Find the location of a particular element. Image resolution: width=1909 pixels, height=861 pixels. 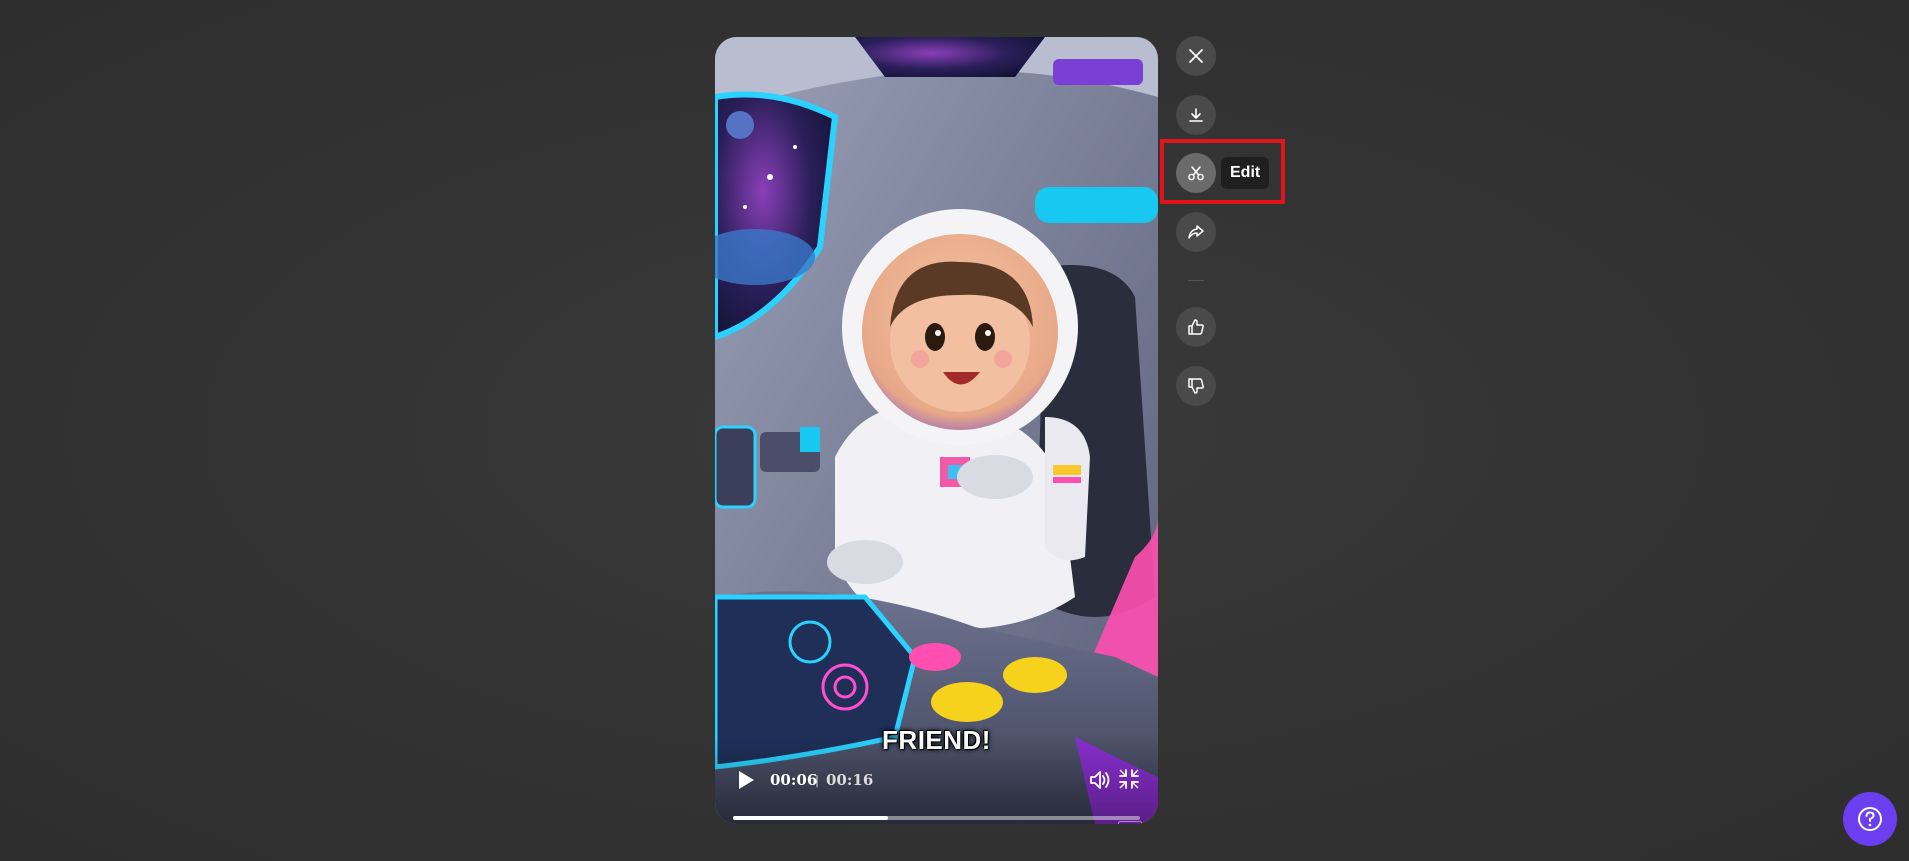

exit-fullscreen-button is located at coordinates (1130, 780).